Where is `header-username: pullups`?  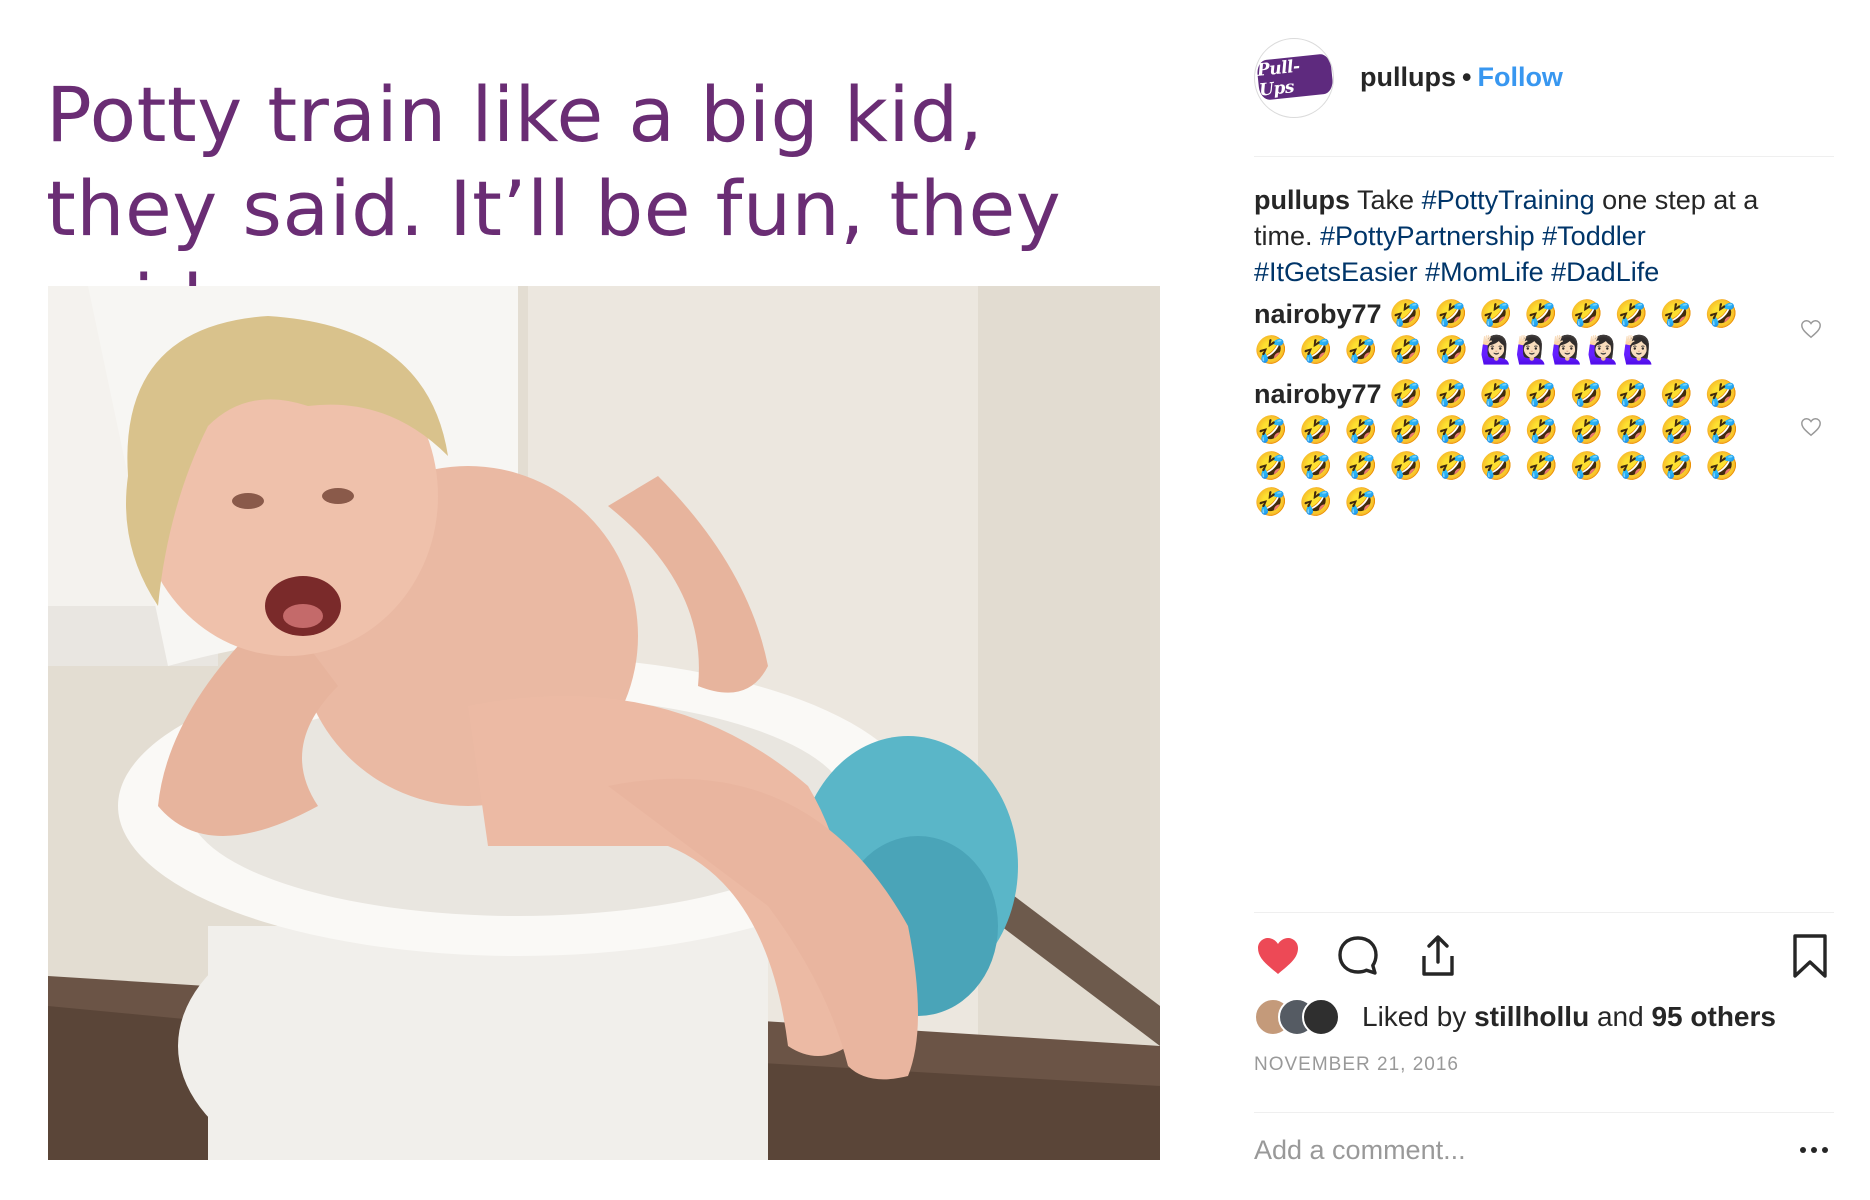 header-username: pullups is located at coordinates (1408, 77).